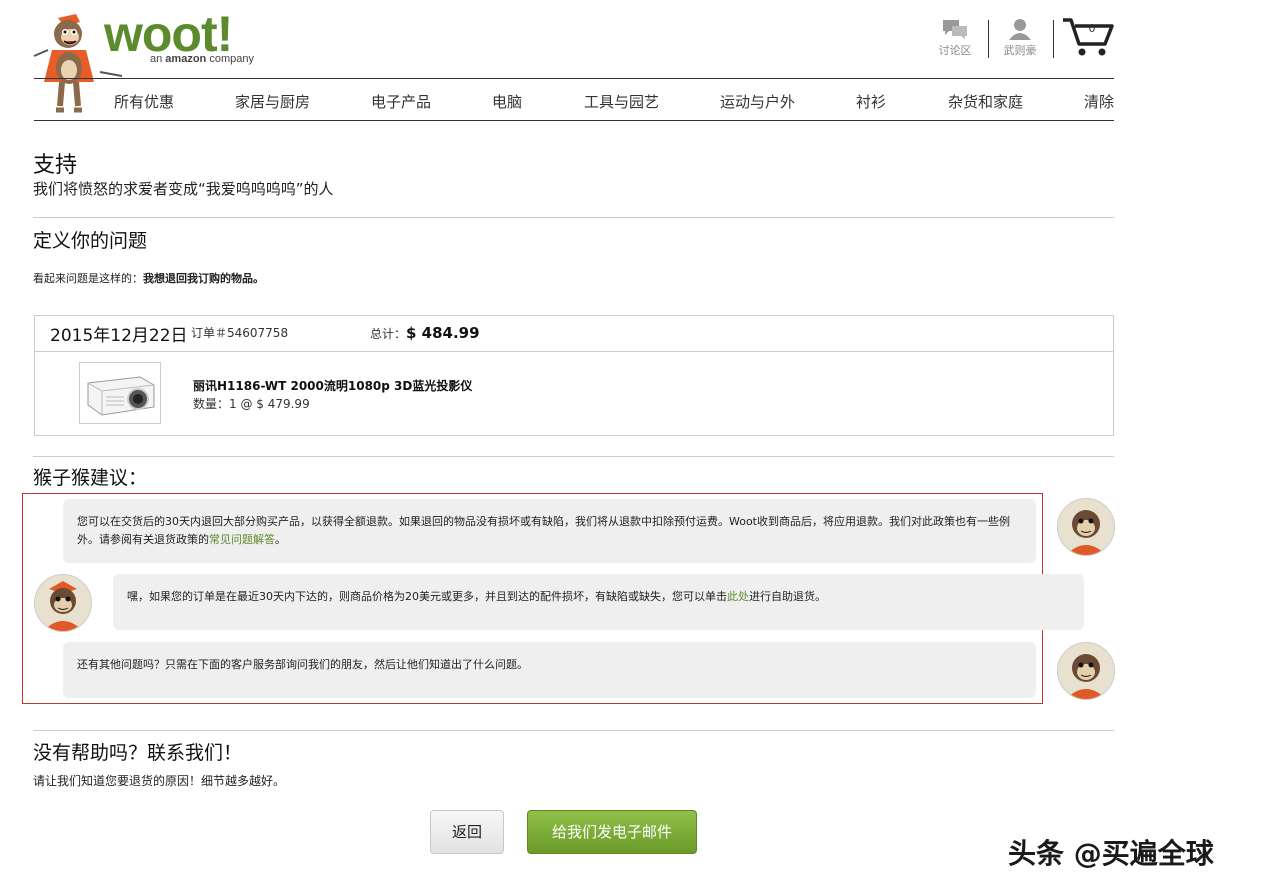 The width and height of the screenshot is (1267, 894). Describe the element at coordinates (1020, 50) in the screenshot. I see `account-label: 武则豪` at that location.